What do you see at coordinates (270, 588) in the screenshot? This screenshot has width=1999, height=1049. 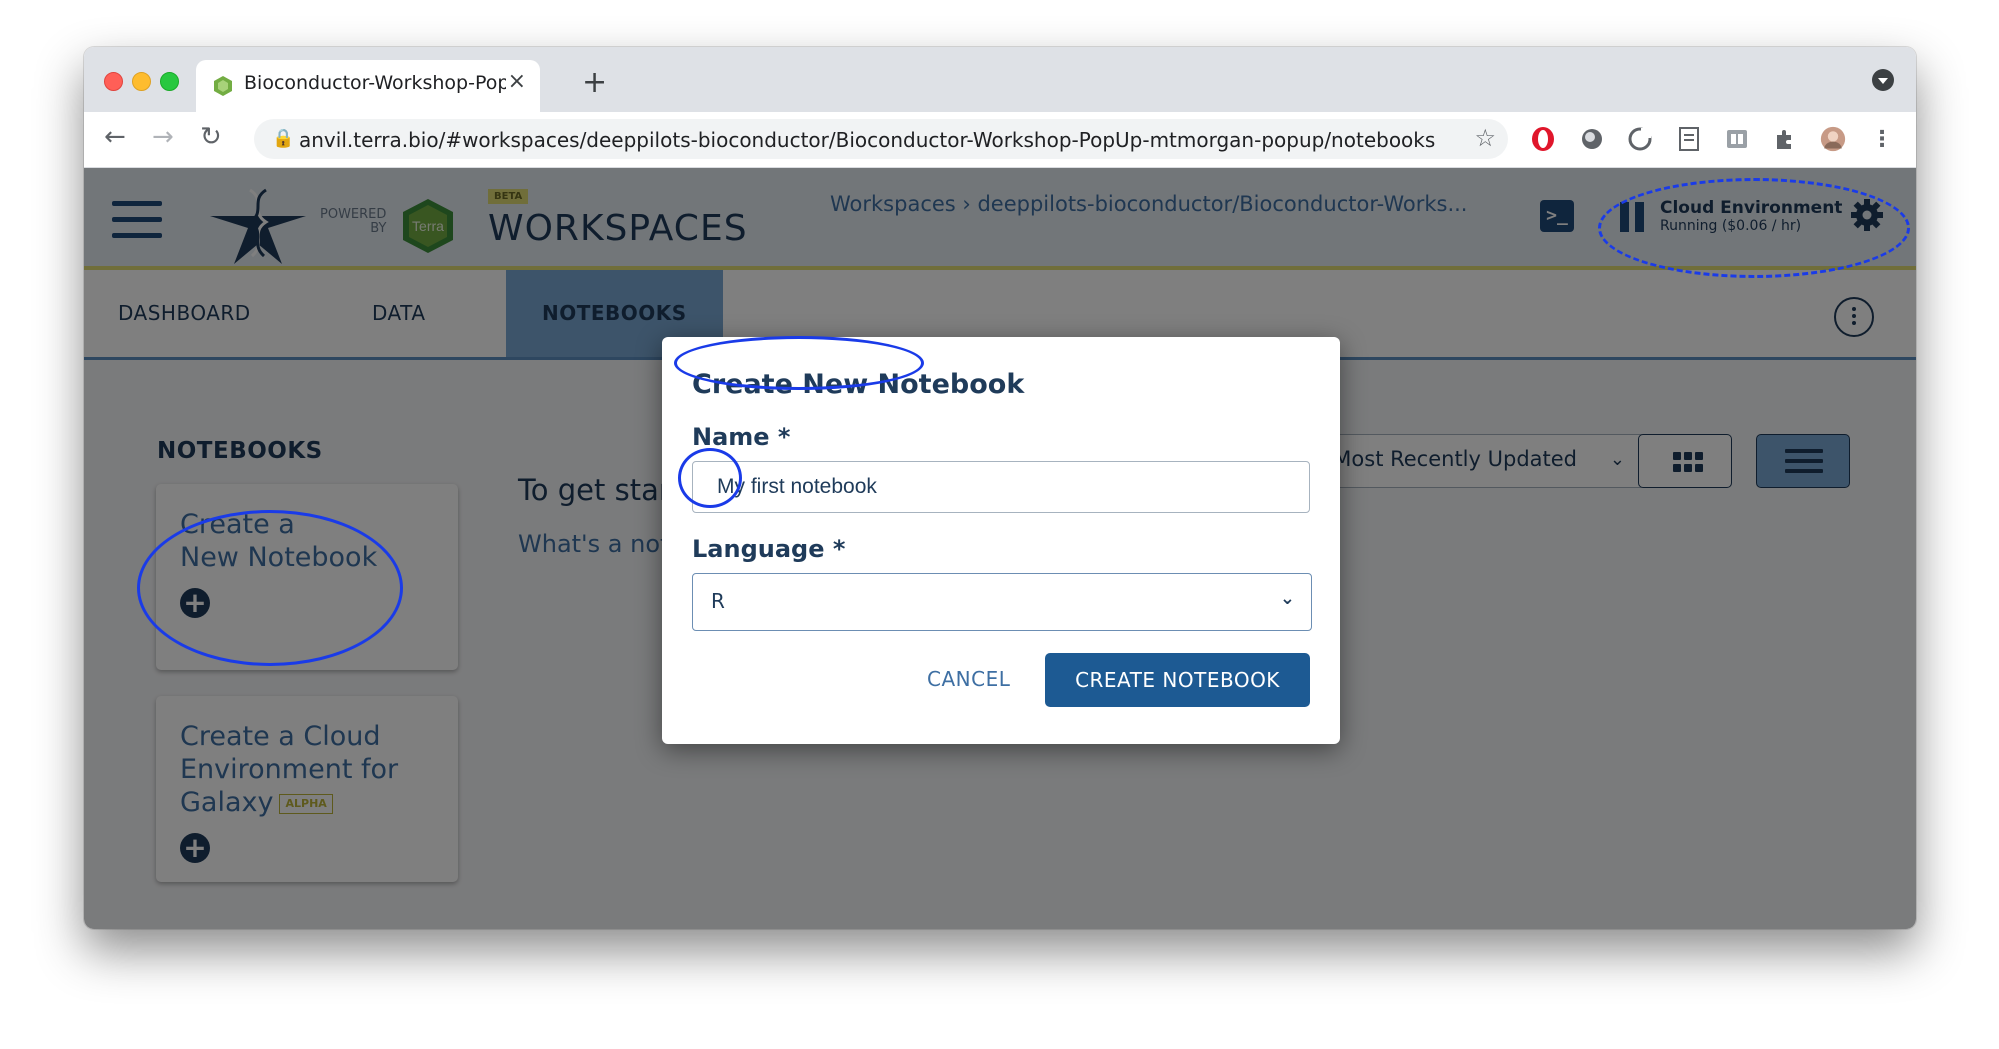 I see `create-notebook-highlight` at bounding box center [270, 588].